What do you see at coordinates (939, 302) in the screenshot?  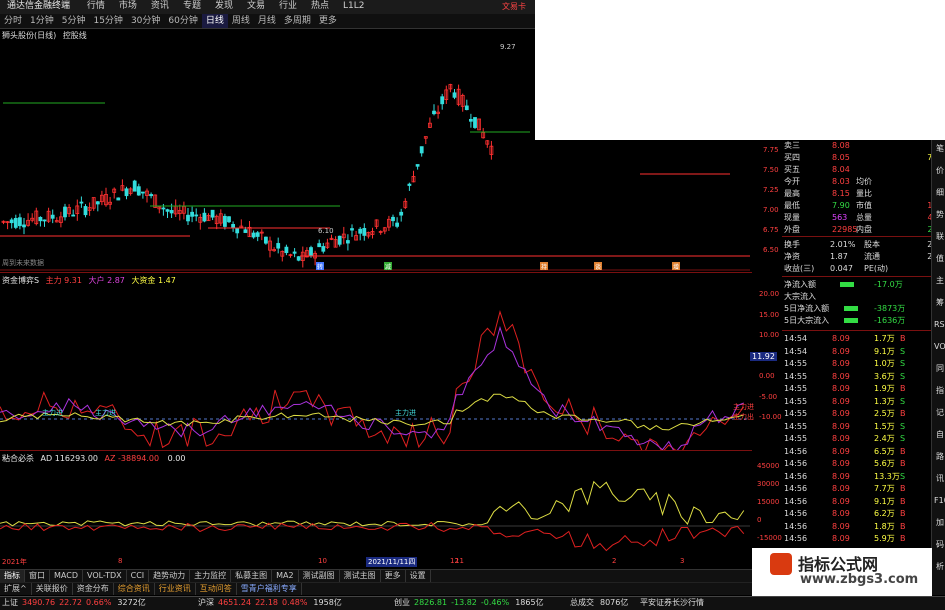 I see `side-tab: 筹` at bounding box center [939, 302].